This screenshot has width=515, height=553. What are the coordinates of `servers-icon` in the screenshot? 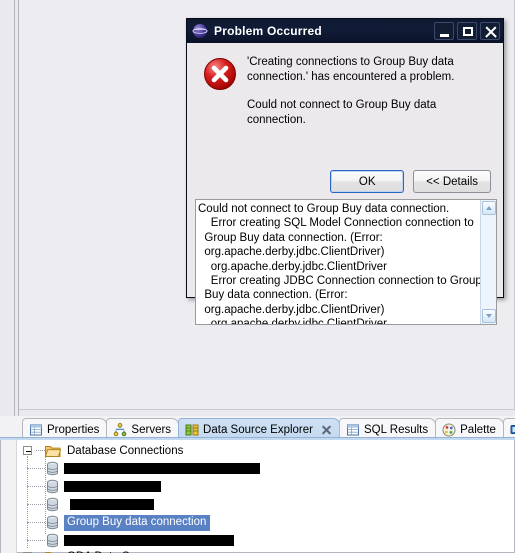 It's located at (120, 429).